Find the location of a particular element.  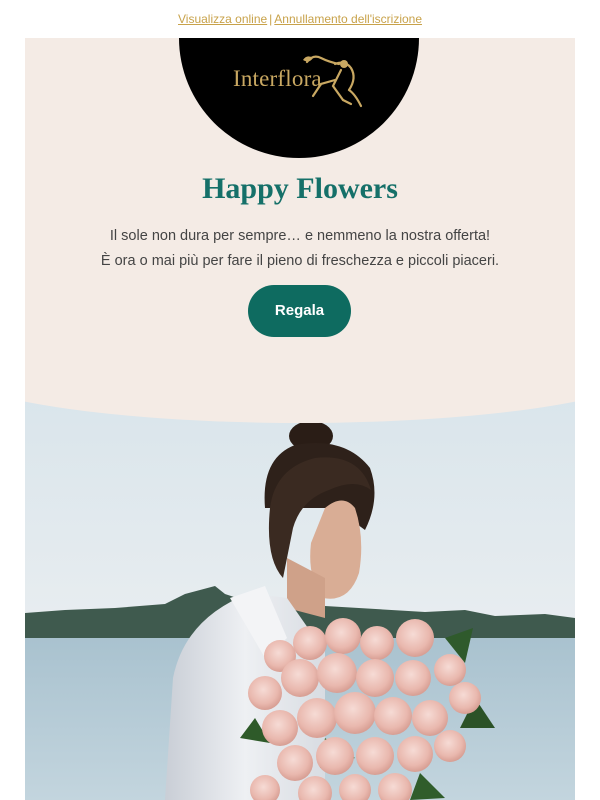

unsubscribe-link: Annullamento dell'iscrizione is located at coordinates (348, 19).